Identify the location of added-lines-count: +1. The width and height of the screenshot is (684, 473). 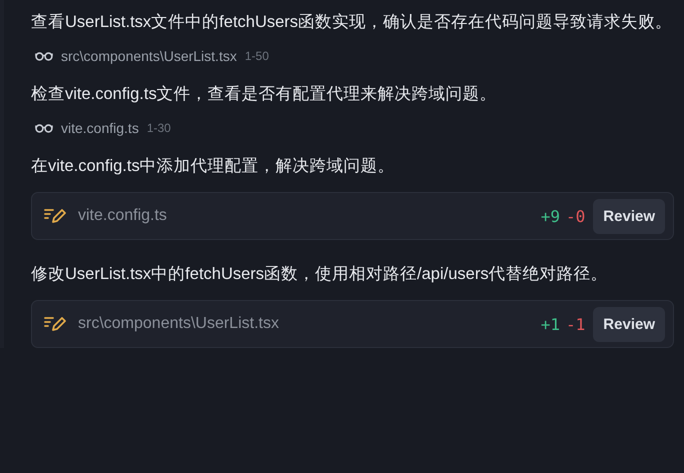
(550, 324).